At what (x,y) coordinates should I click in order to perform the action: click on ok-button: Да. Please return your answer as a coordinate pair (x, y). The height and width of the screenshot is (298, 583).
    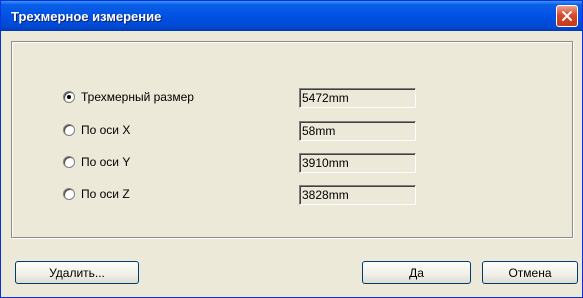
    Looking at the image, I should click on (416, 272).